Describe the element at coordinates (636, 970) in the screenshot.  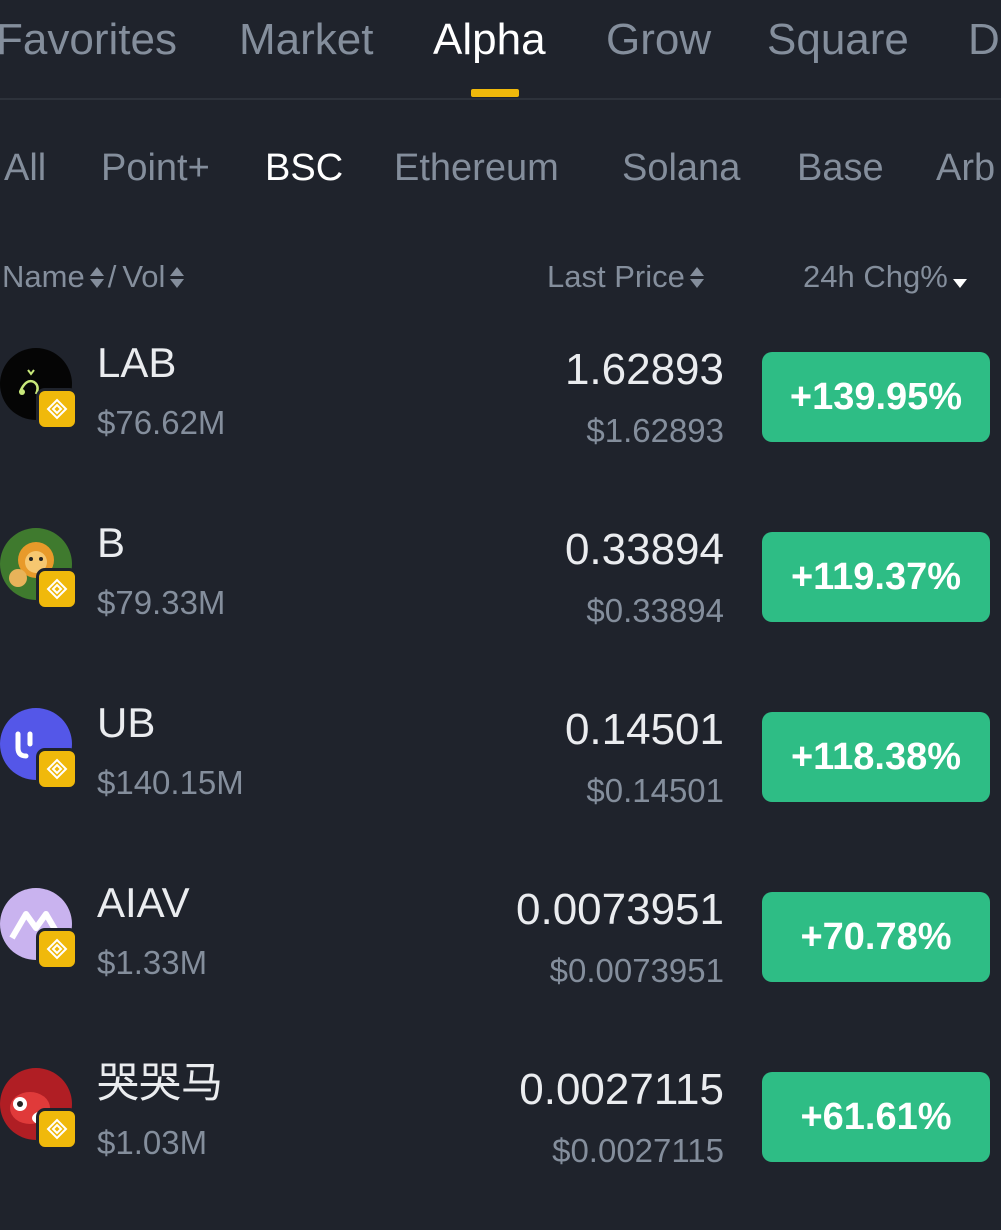
I see `token-usd-price: $0.0073951` at that location.